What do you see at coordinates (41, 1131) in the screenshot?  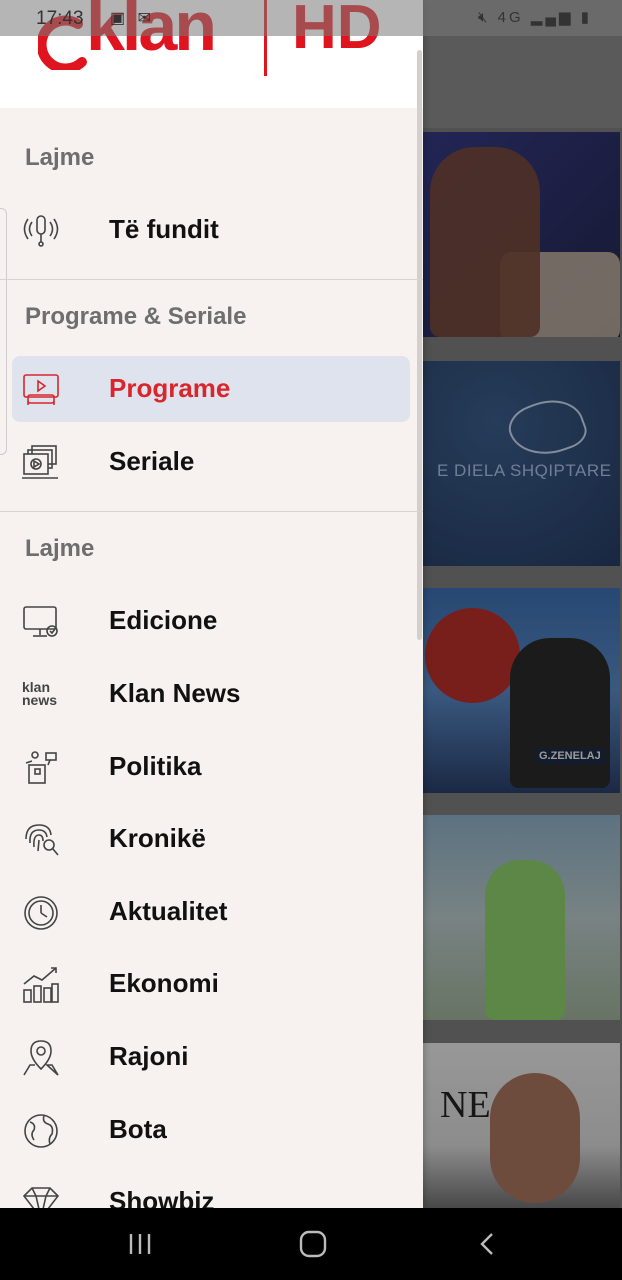 I see `globe-icon` at bounding box center [41, 1131].